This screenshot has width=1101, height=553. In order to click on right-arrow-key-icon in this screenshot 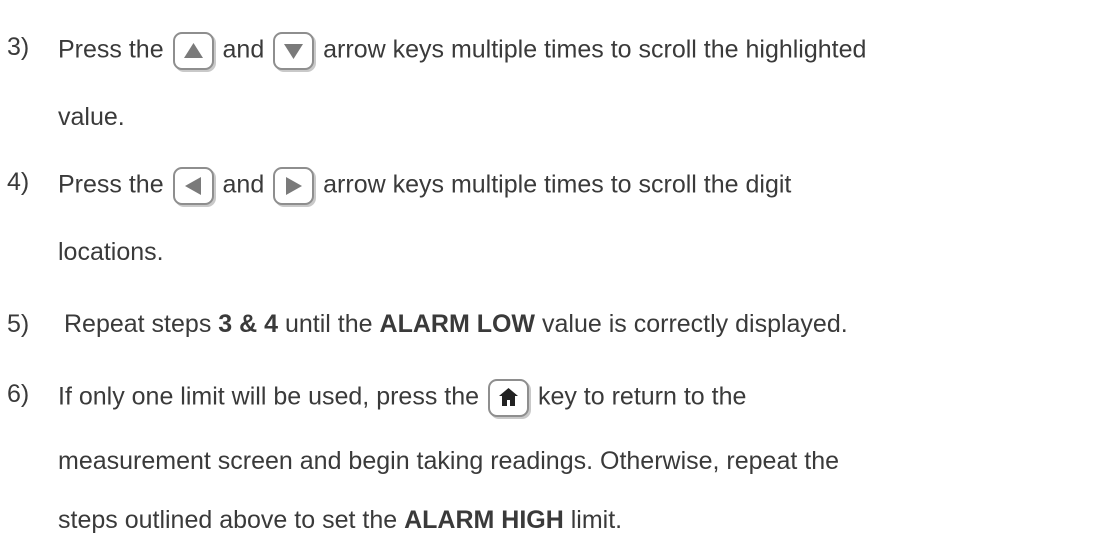, I will do `click(294, 186)`.